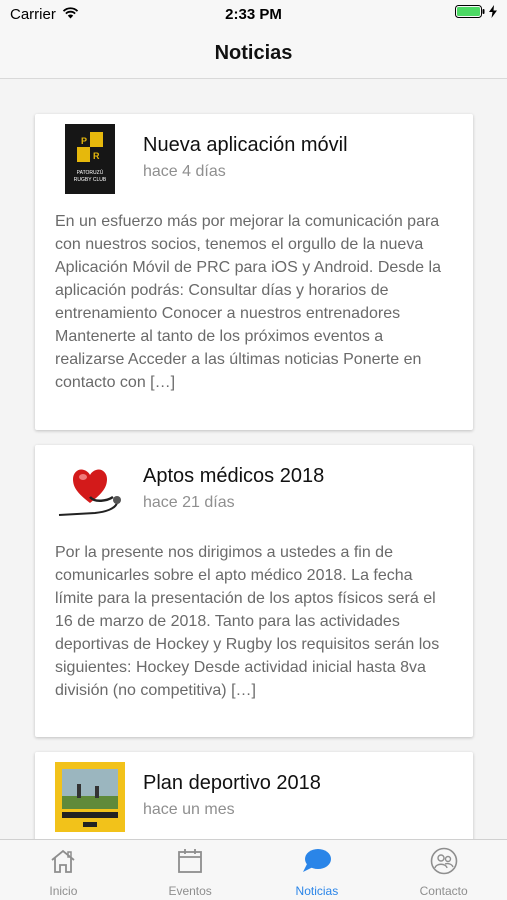 The width and height of the screenshot is (507, 900). Describe the element at coordinates (317, 891) in the screenshot. I see `tab-label: Noticias` at that location.